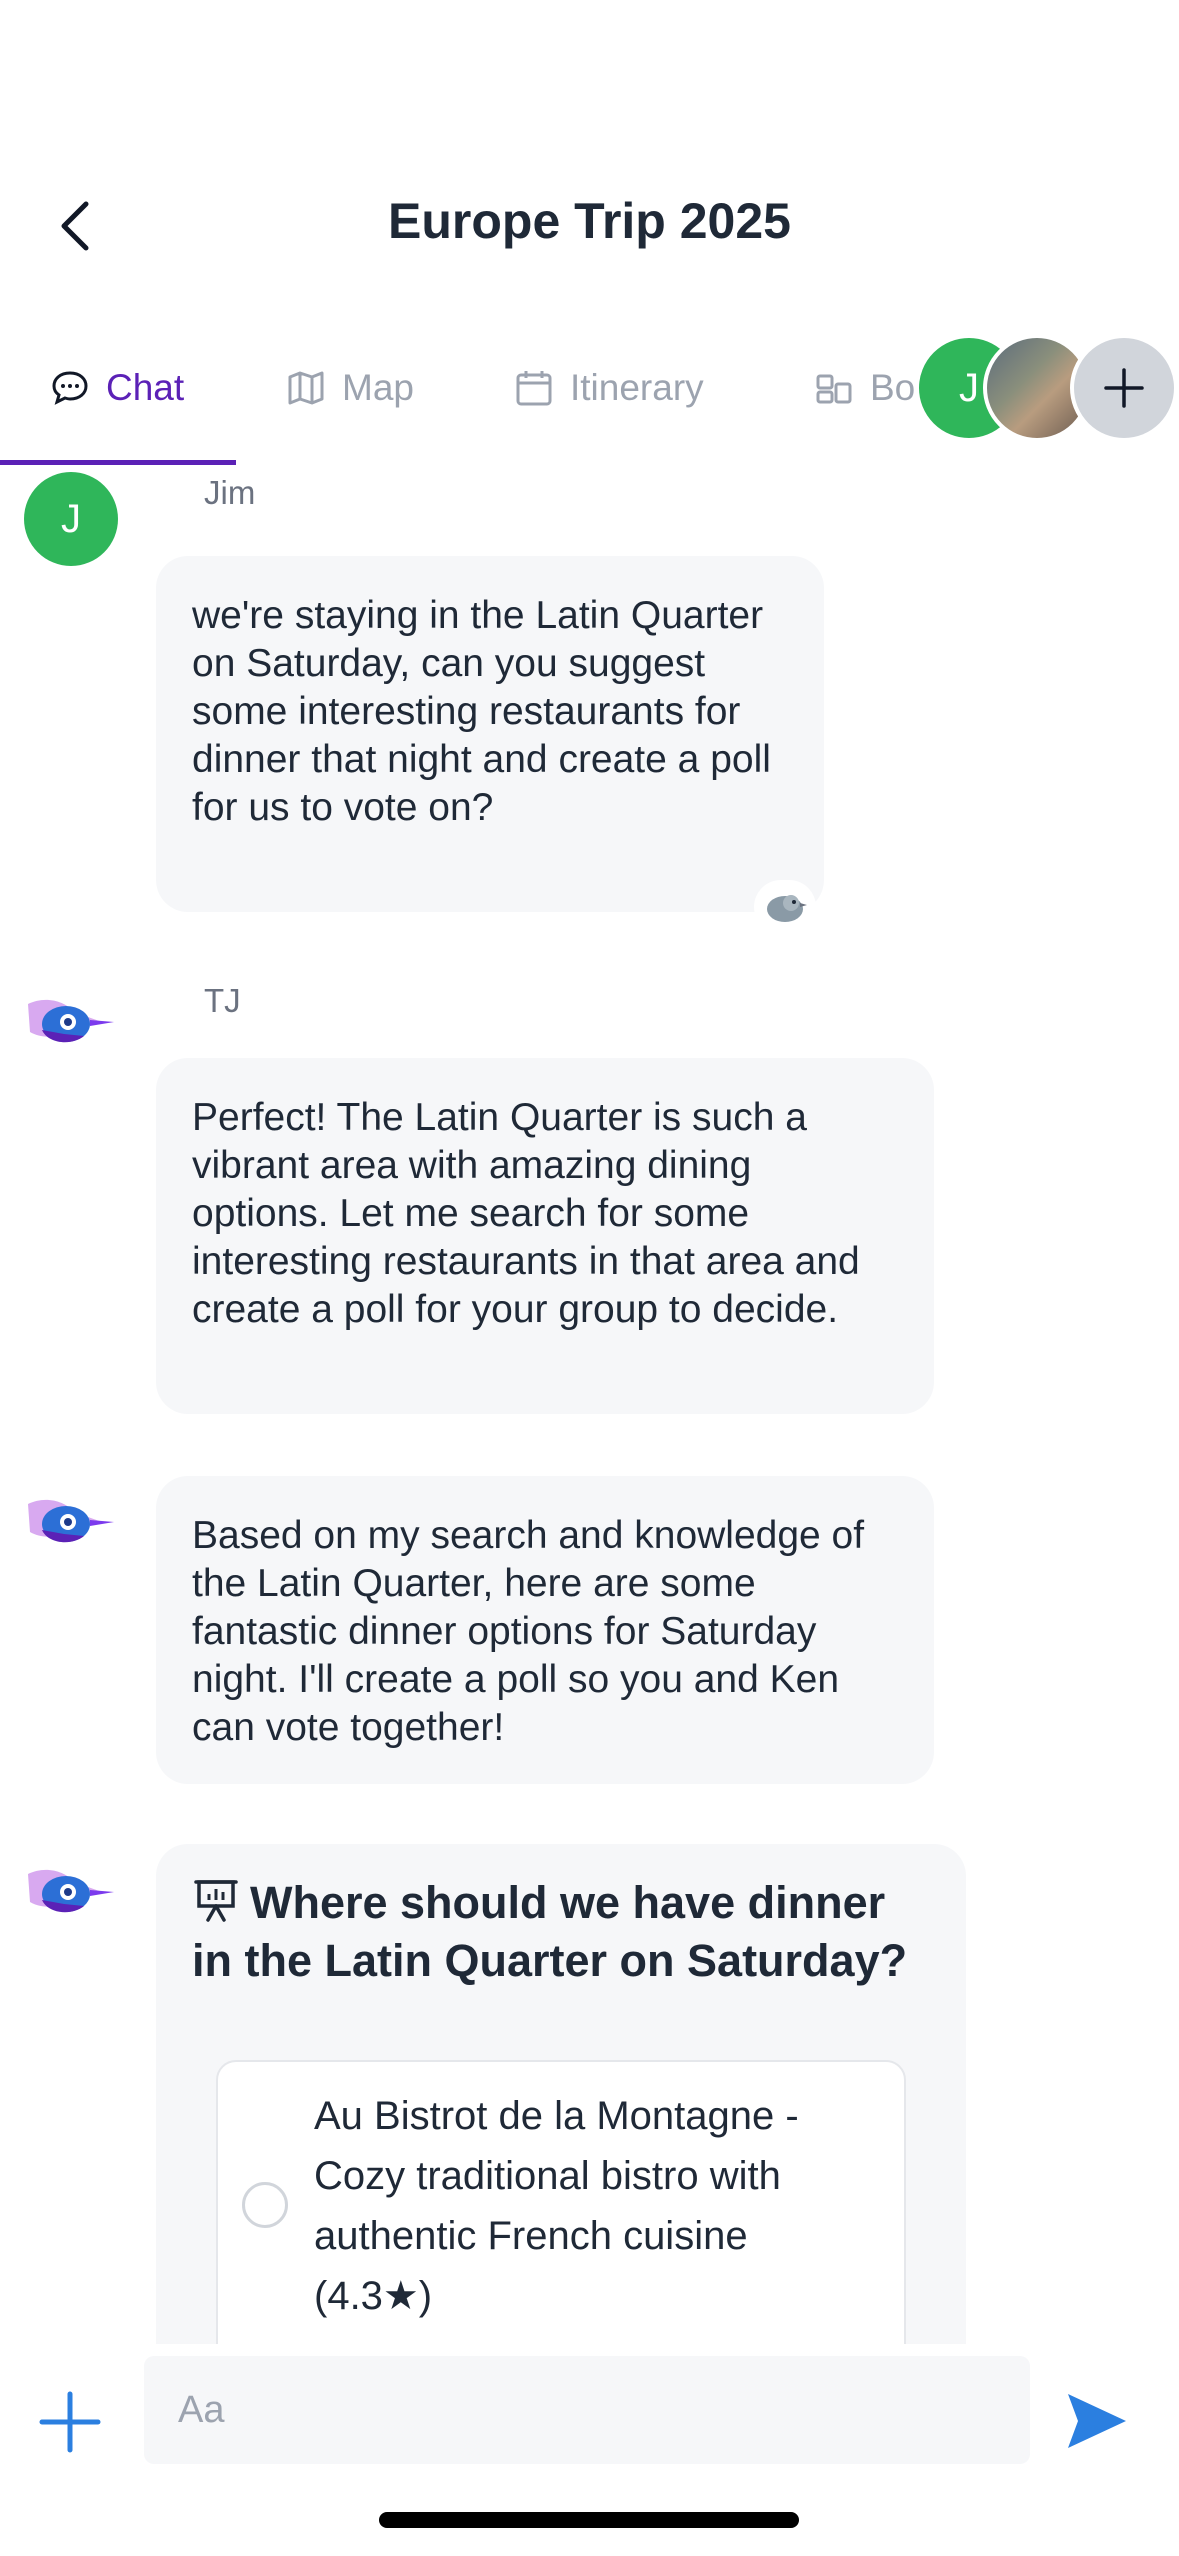  Describe the element at coordinates (201, 2409) in the screenshot. I see `message-input-placeholder: Aa` at that location.